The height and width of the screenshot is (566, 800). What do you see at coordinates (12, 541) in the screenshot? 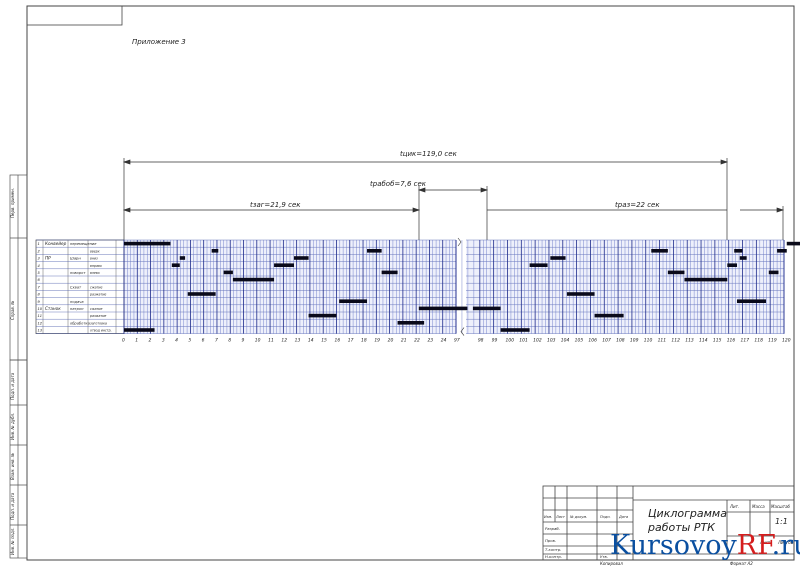
I see `side-strip-label: Инв. № подл.` at bounding box center [12, 541].